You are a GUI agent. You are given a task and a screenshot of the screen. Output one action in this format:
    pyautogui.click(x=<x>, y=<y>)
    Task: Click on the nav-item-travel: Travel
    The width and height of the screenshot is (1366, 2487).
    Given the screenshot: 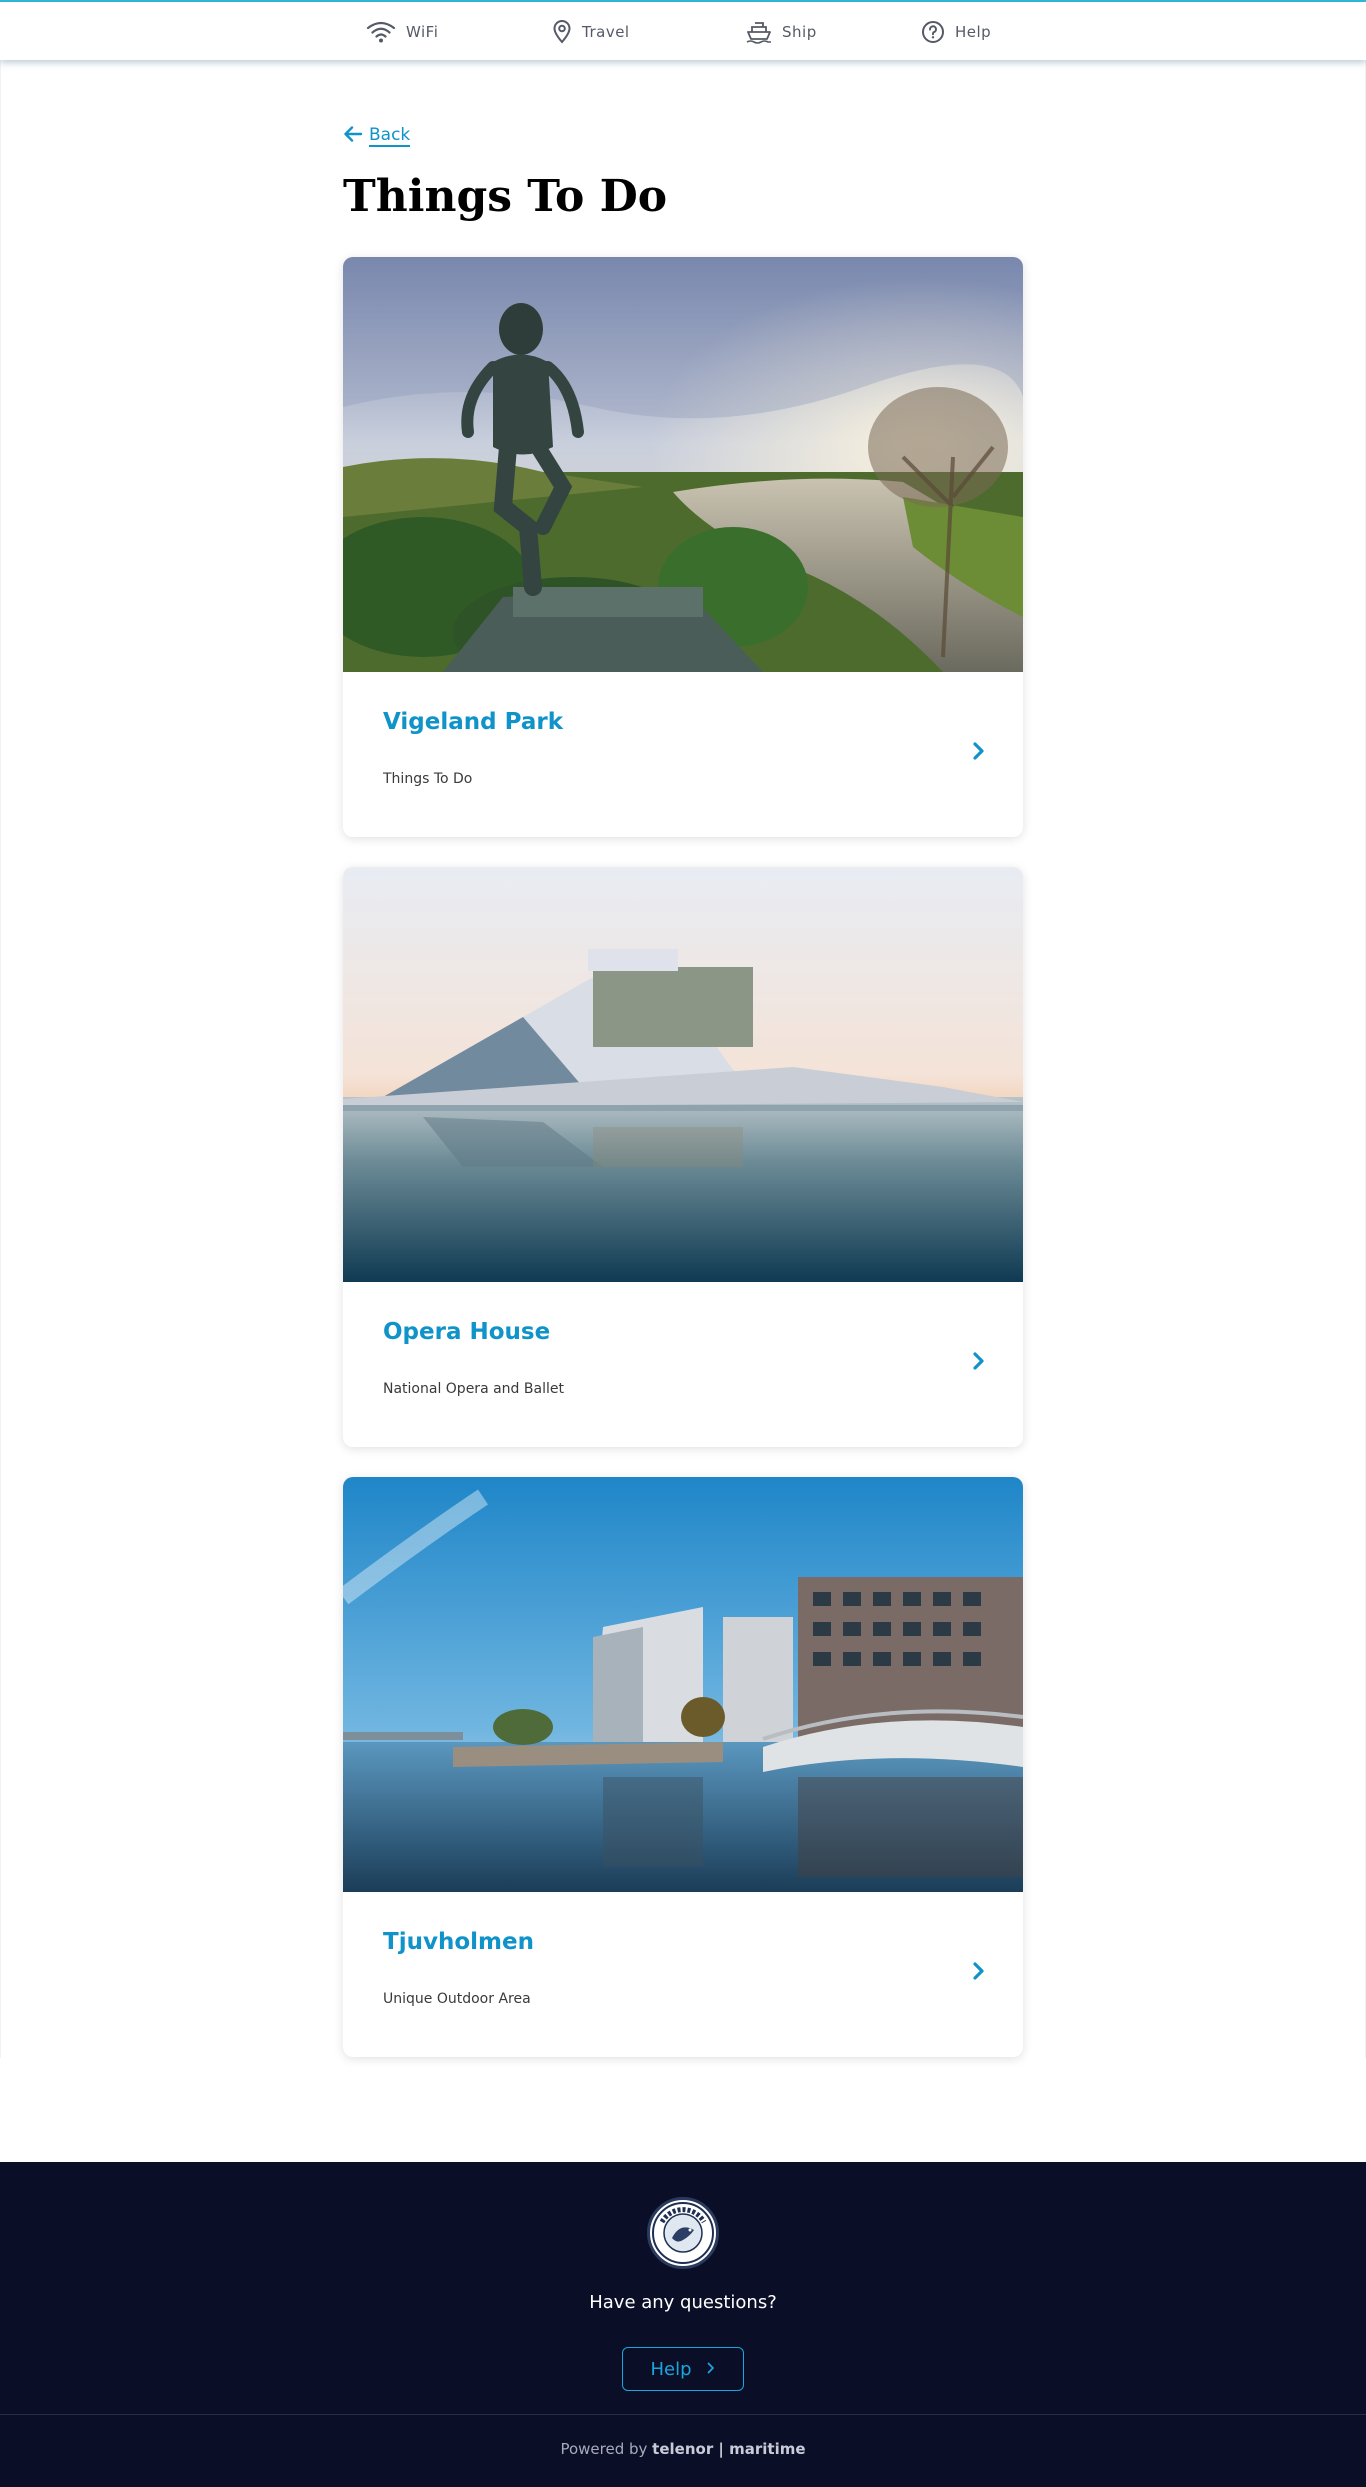 What is the action you would take?
    pyautogui.click(x=591, y=32)
    